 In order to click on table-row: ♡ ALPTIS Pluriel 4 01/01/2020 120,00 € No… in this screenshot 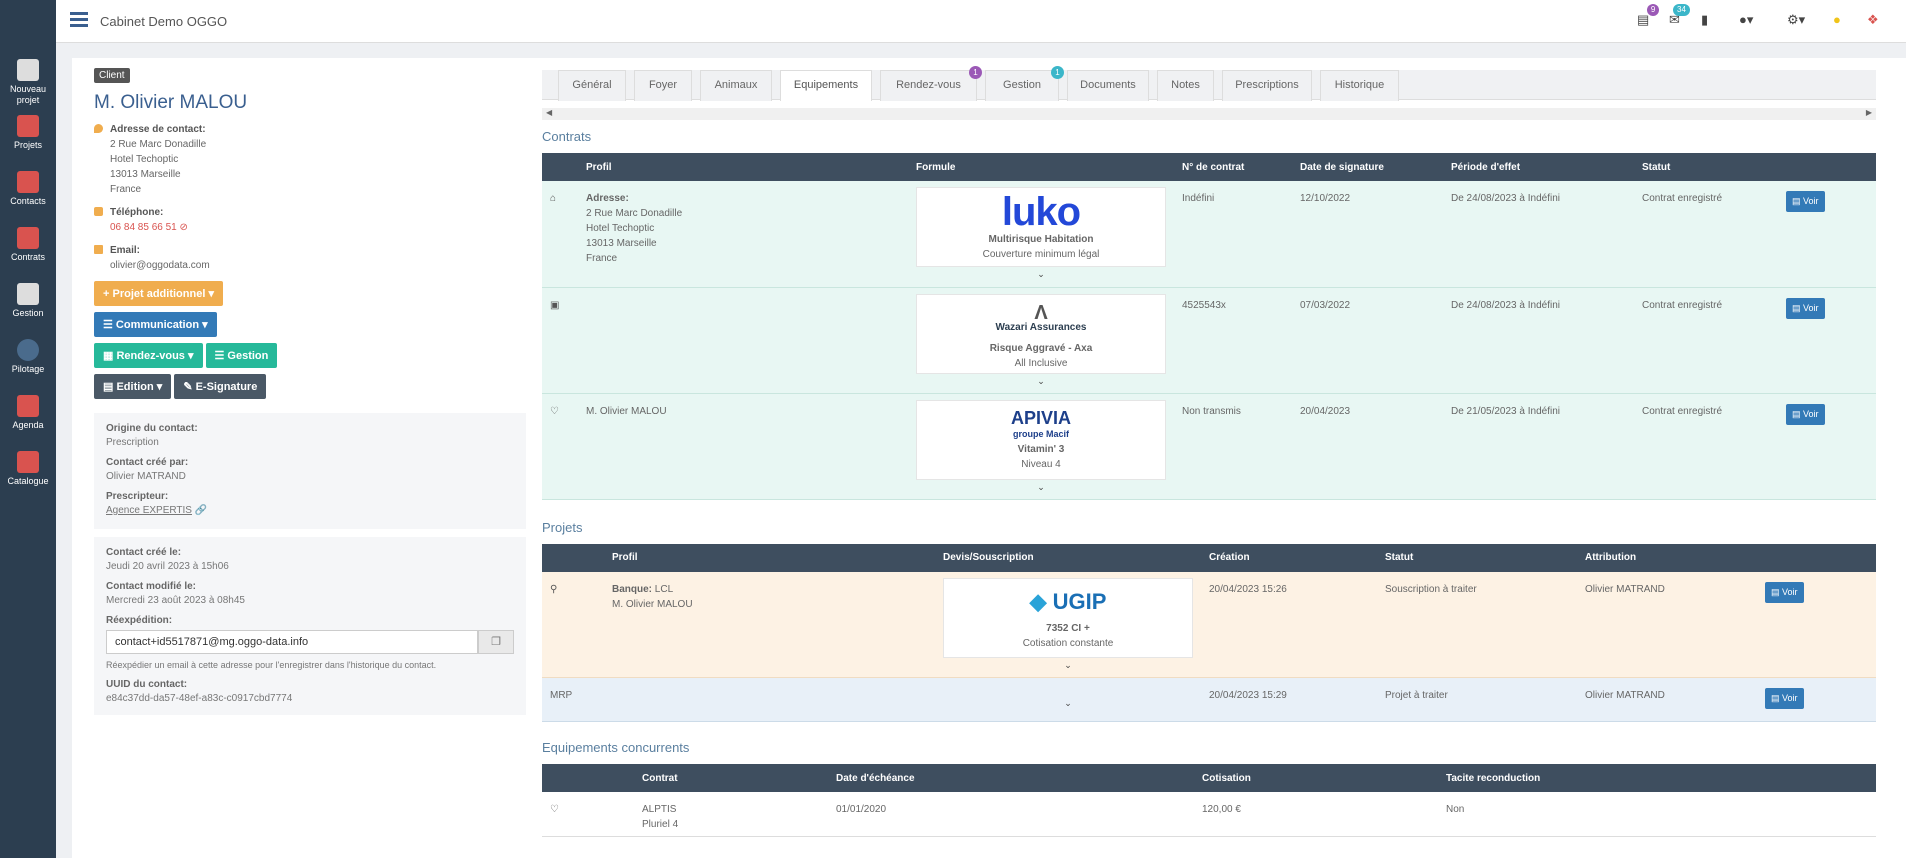, I will do `click(1209, 814)`.